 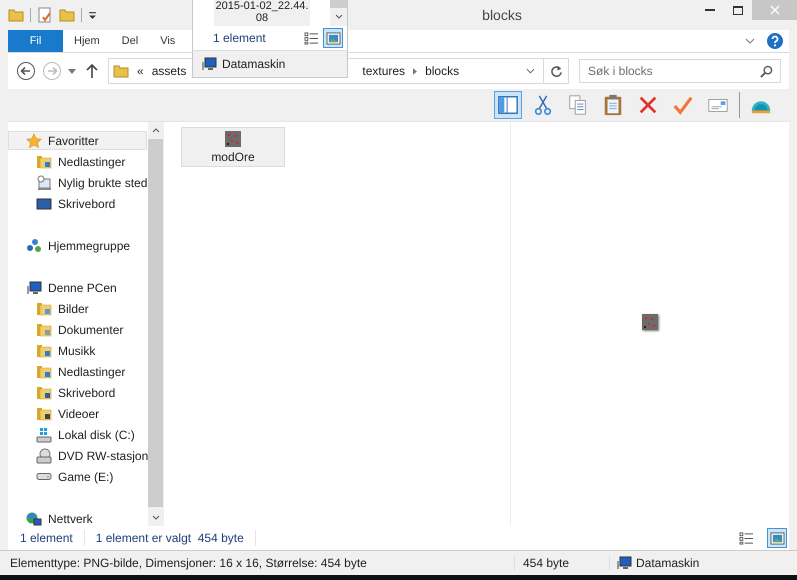 What do you see at coordinates (648, 105) in the screenshot?
I see `delete-icon` at bounding box center [648, 105].